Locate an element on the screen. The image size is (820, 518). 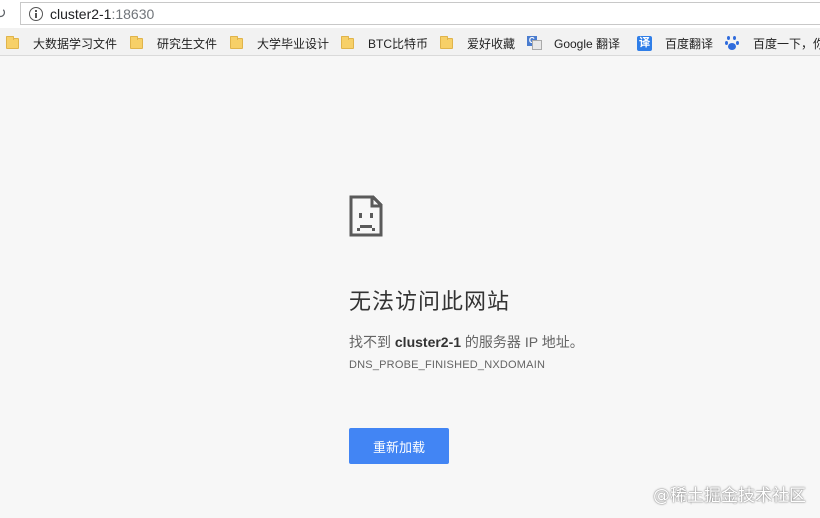
bookmark-grad-files: 研究生文件 is located at coordinates (173, 43).